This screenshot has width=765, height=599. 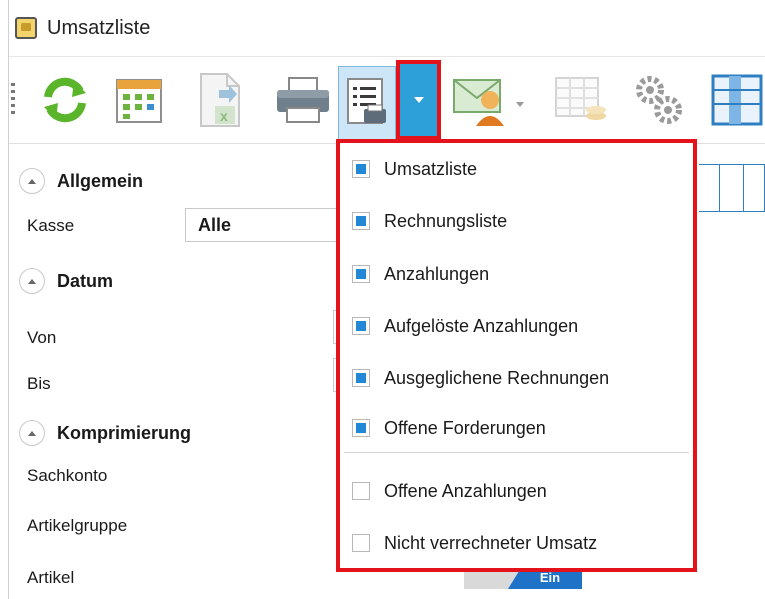 I want to click on menu-checkbox-ausgeglichene-rechnungen, so click(x=361, y=378).